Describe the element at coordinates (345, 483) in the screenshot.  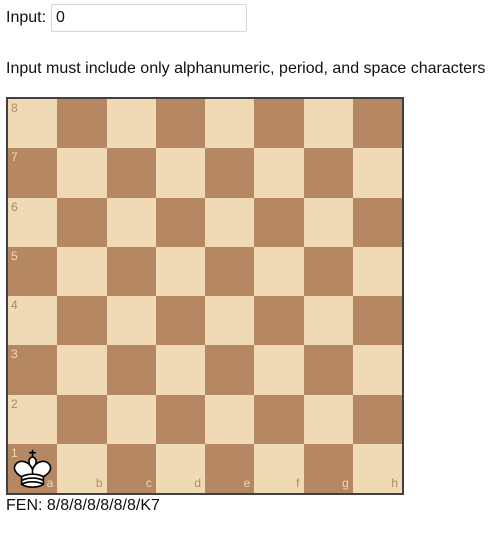
I see `file-label: g` at that location.